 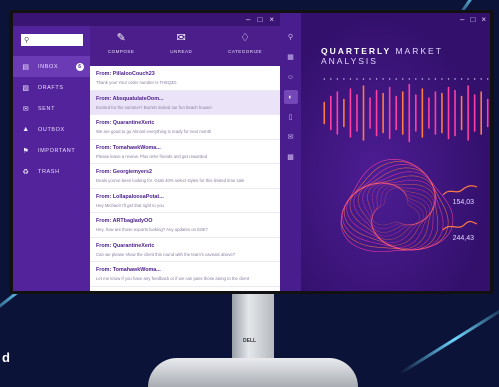 I want to click on search-box: ⚲, so click(x=52, y=40).